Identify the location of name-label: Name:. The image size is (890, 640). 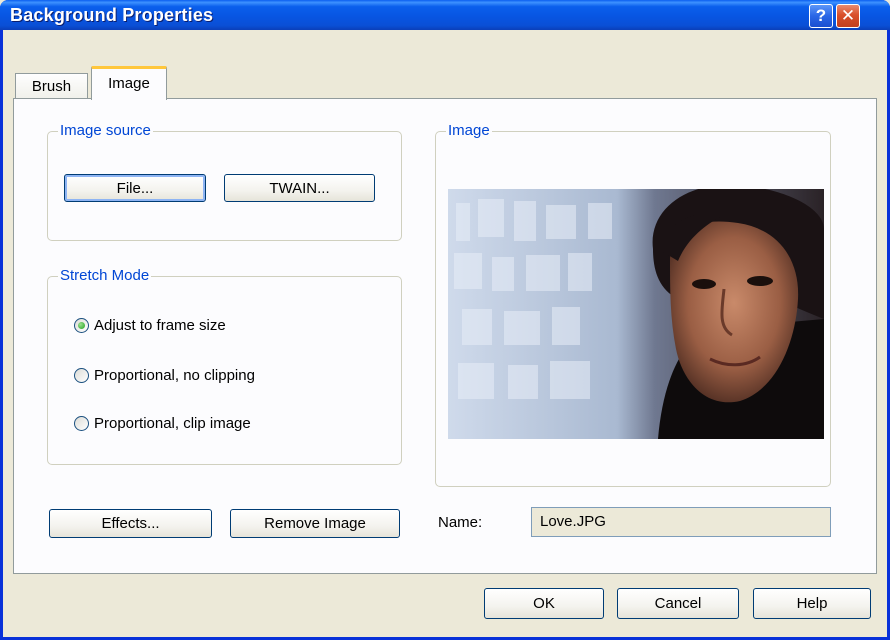
(460, 522).